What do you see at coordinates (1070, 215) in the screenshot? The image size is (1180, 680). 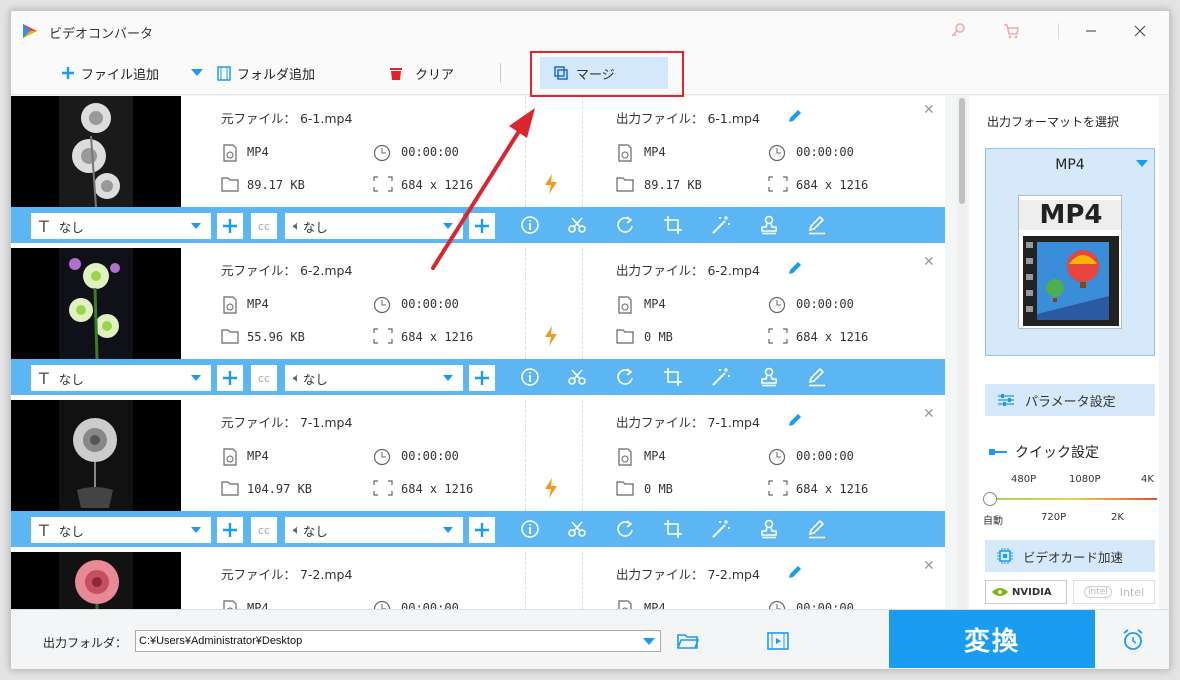 I see `format-badge-text: MP4` at bounding box center [1070, 215].